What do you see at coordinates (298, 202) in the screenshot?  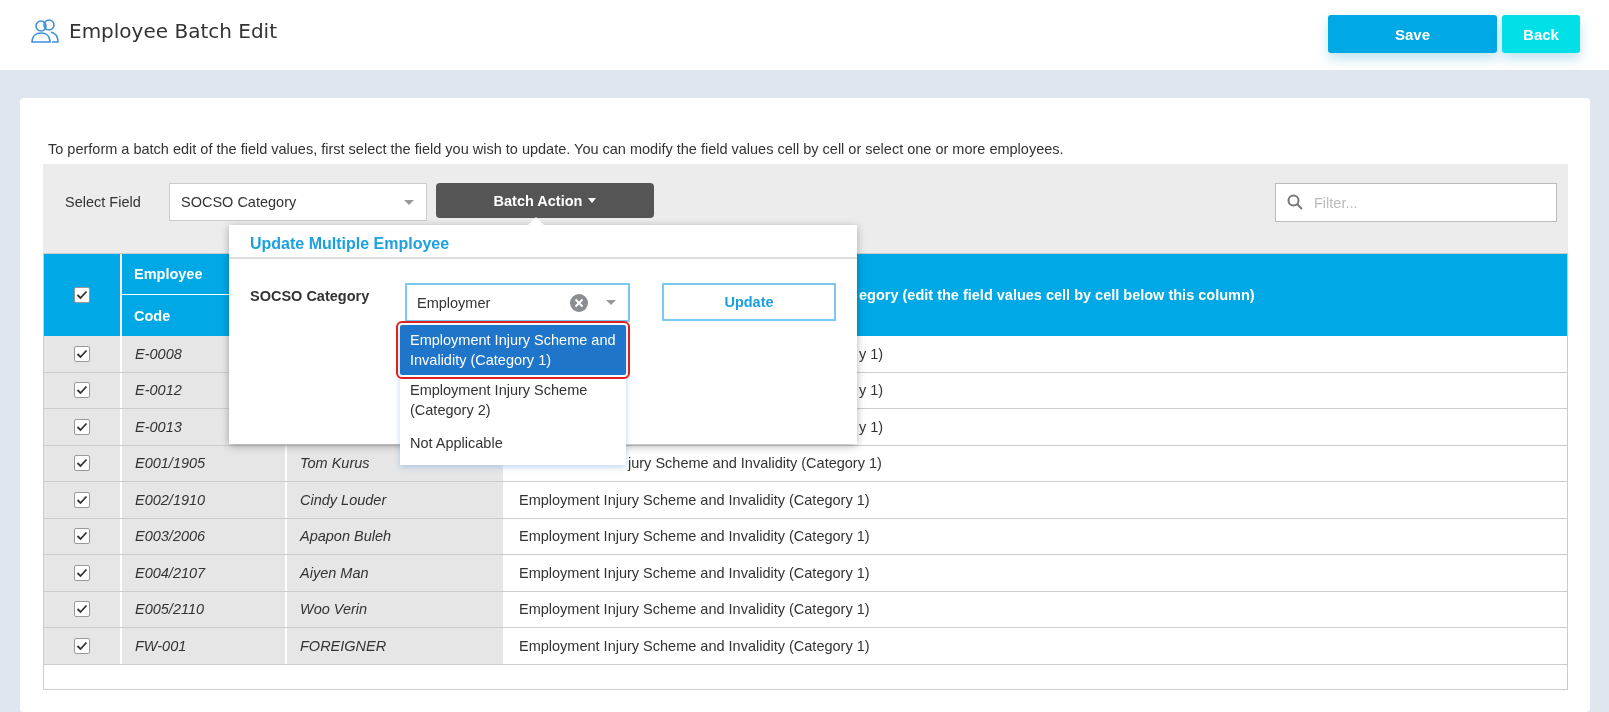 I see `field-select: SOCSO Category` at bounding box center [298, 202].